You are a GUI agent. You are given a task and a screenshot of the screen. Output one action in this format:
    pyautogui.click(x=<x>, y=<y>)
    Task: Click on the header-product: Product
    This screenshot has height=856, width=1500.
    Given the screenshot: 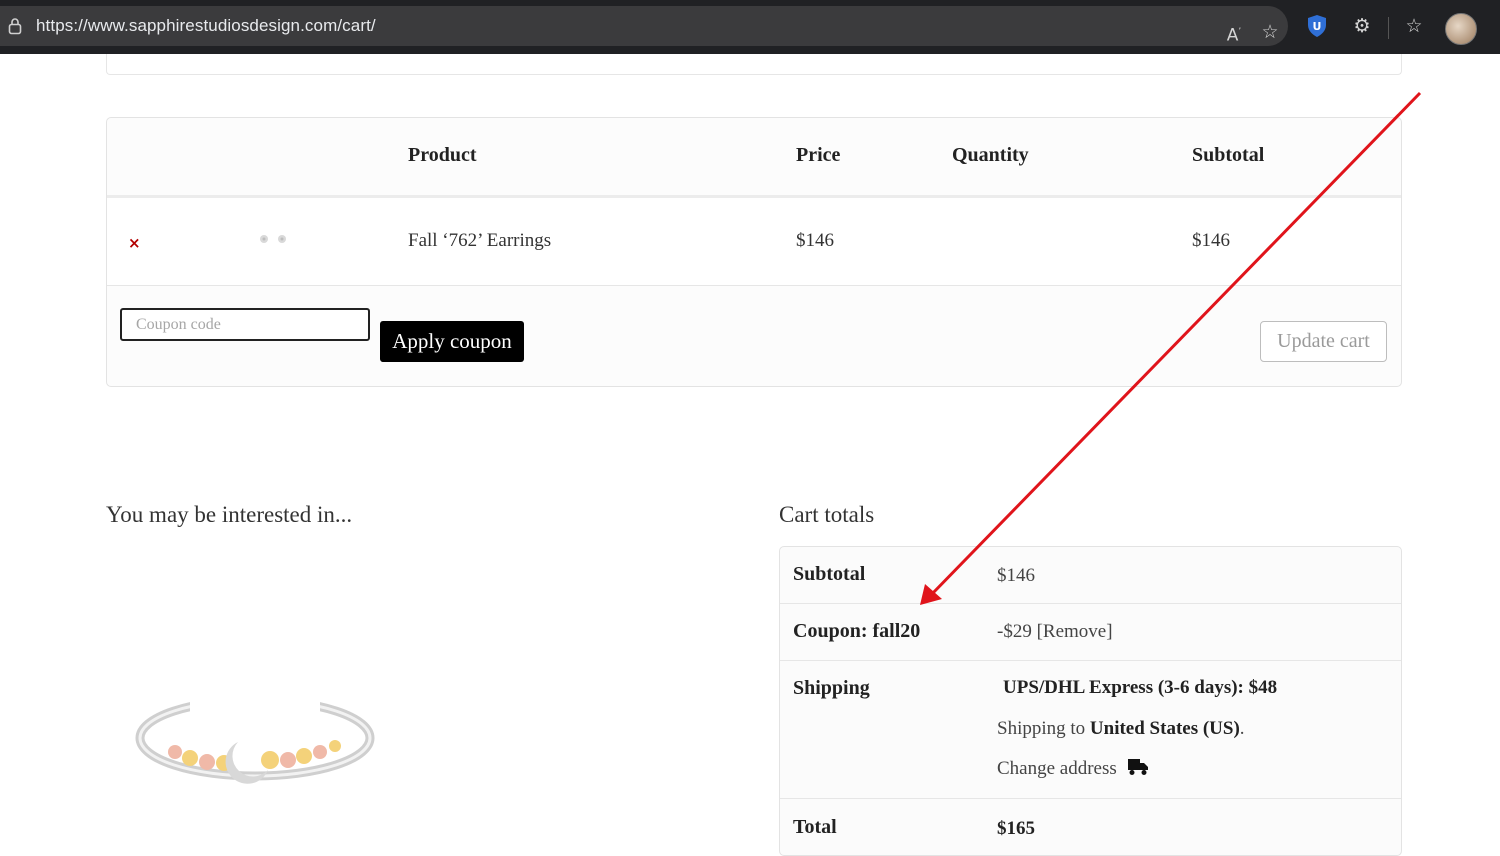 What is the action you would take?
    pyautogui.click(x=442, y=155)
    